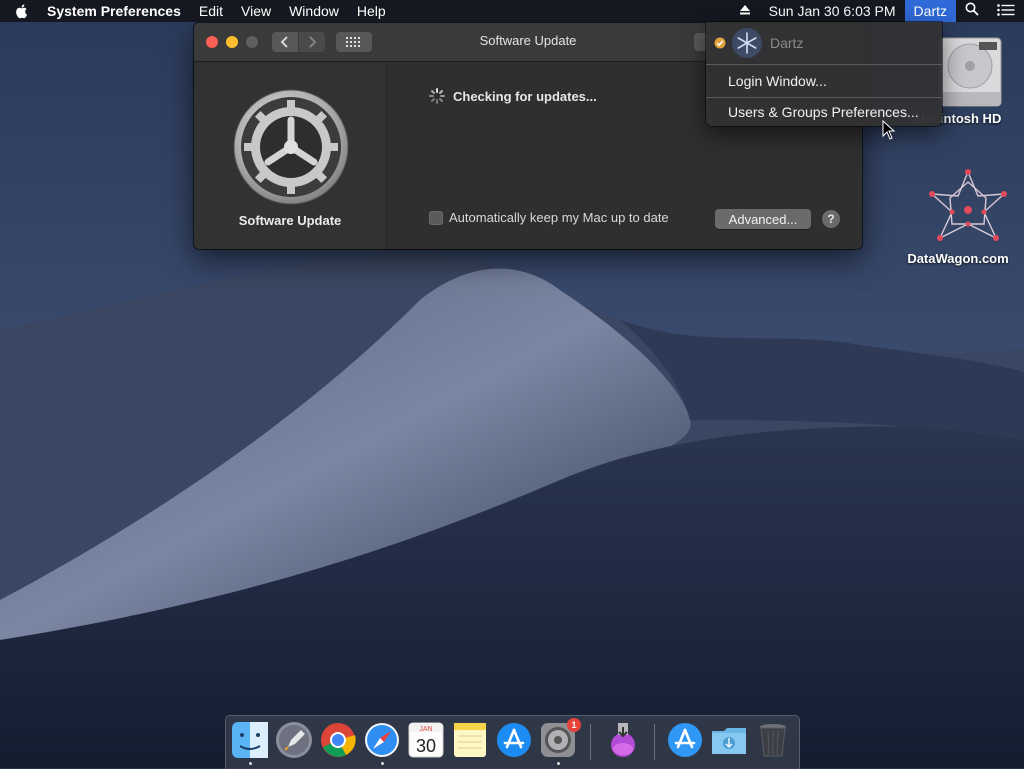 The image size is (1024, 769). I want to click on software-update-side-pane: Software Update, so click(290, 155).